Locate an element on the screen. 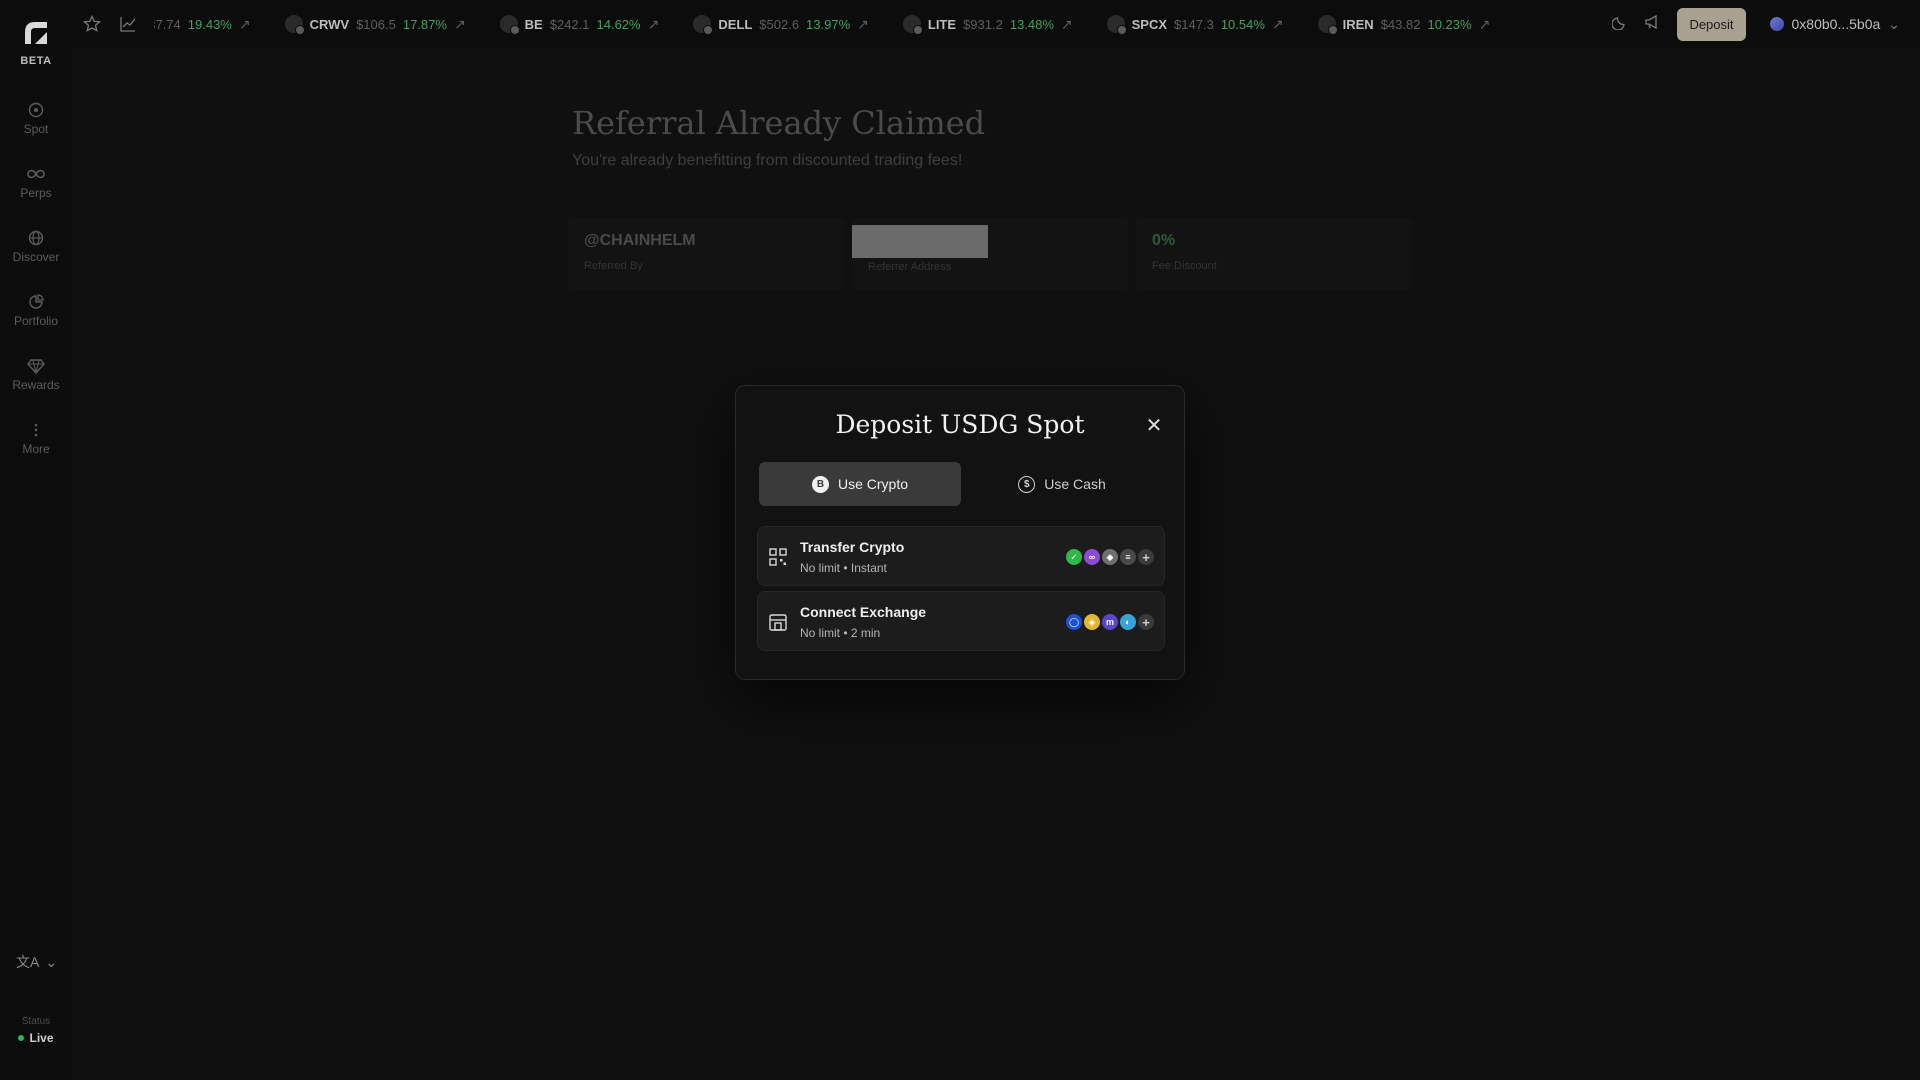 This screenshot has width=1920, height=1080. transfer-crypto-title: Transfer Crypto is located at coordinates (852, 547).